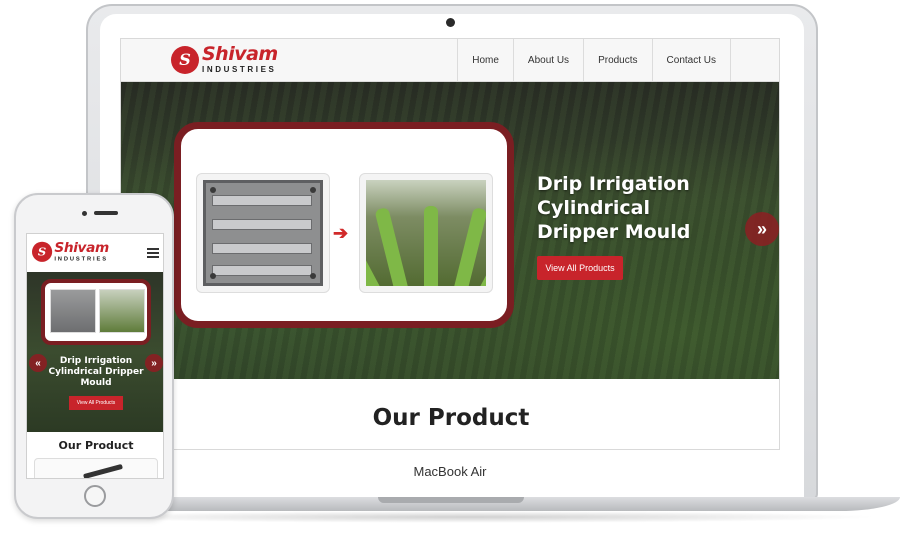 The height and width of the screenshot is (540, 900). I want to click on laptop-notch, so click(451, 500).